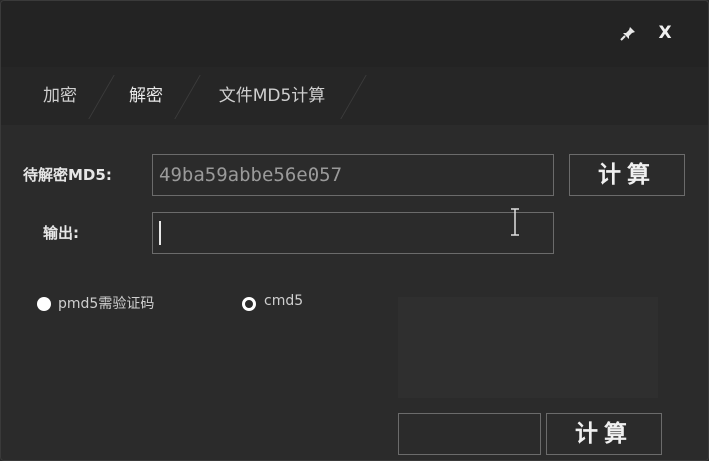 The height and width of the screenshot is (461, 709). What do you see at coordinates (353, 175) in the screenshot?
I see `md5-input: 49ba59abbe56e057` at bounding box center [353, 175].